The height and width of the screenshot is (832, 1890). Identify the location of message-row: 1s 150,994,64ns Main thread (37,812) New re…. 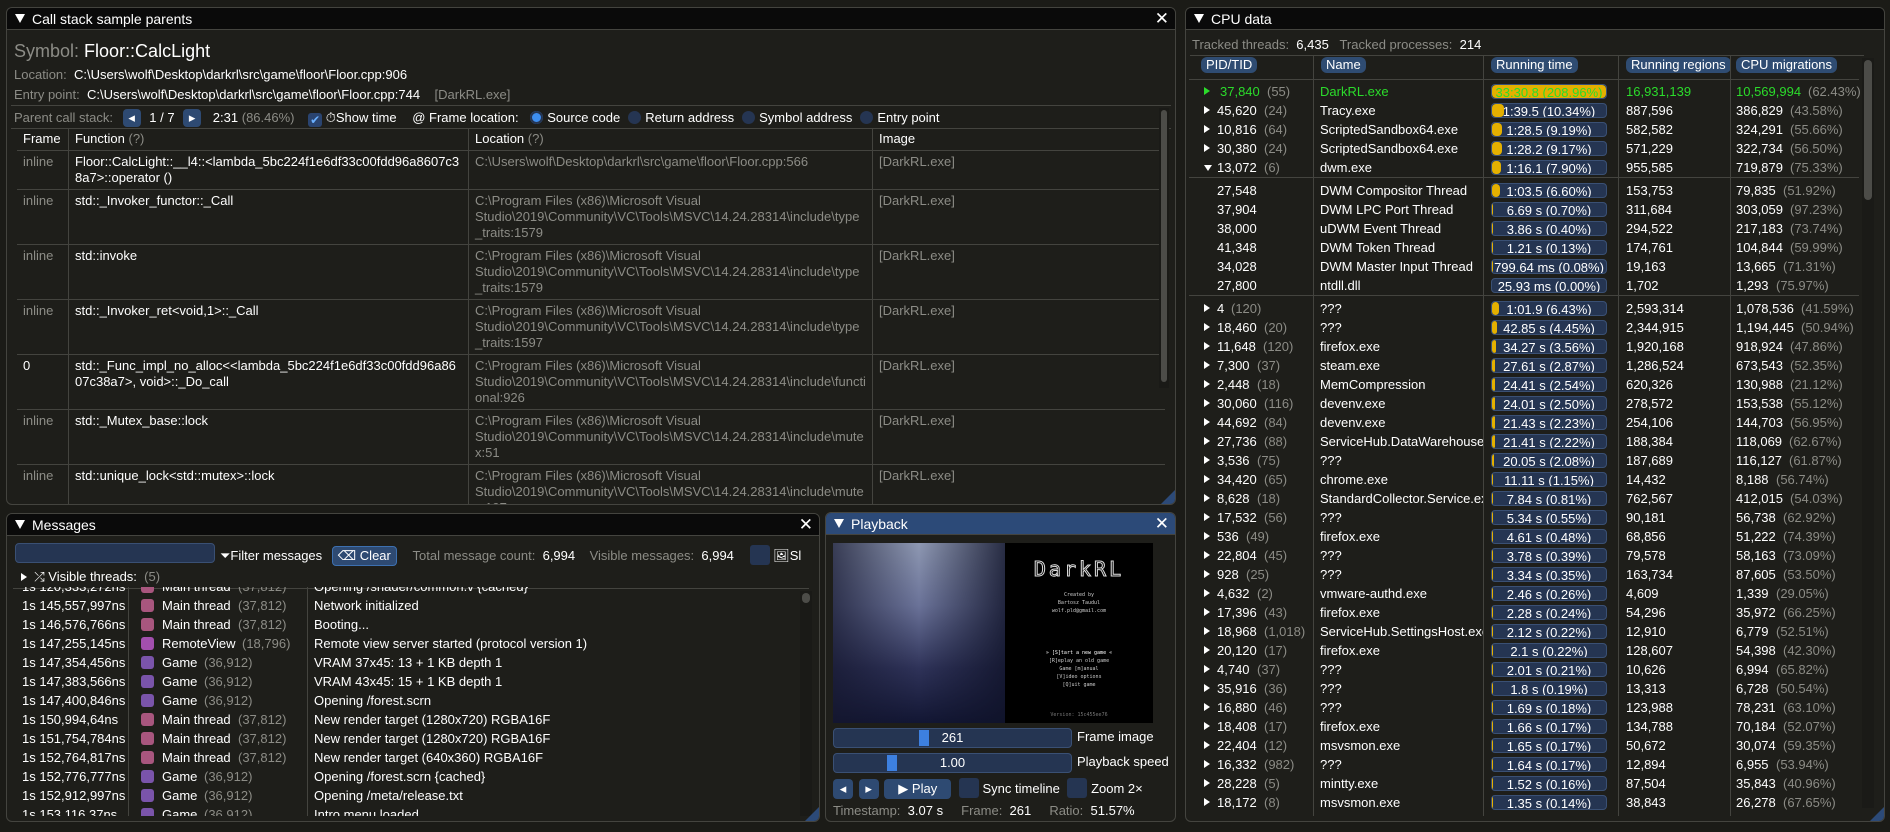
(407, 719).